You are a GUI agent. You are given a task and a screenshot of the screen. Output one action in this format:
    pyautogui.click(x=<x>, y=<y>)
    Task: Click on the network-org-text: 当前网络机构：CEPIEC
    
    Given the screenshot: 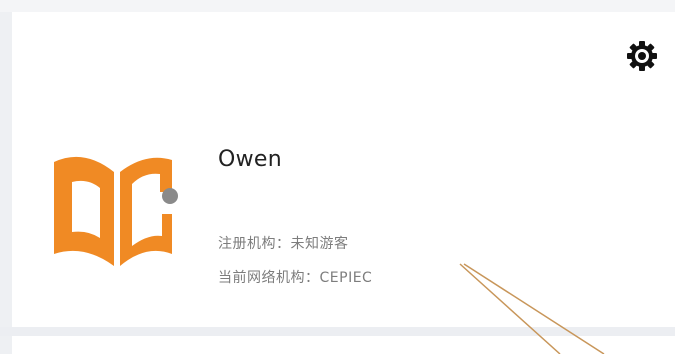 What is the action you would take?
    pyautogui.click(x=295, y=278)
    